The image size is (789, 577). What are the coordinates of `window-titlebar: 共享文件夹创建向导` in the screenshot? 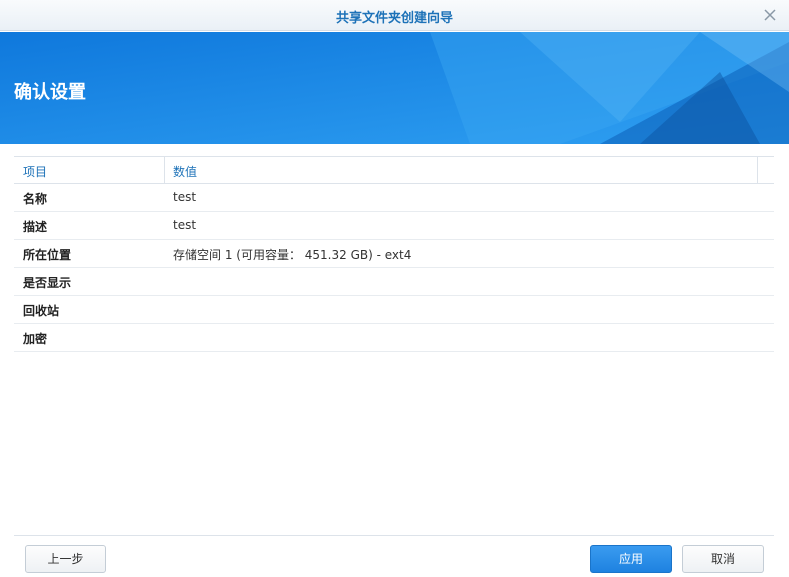 It's located at (394, 15).